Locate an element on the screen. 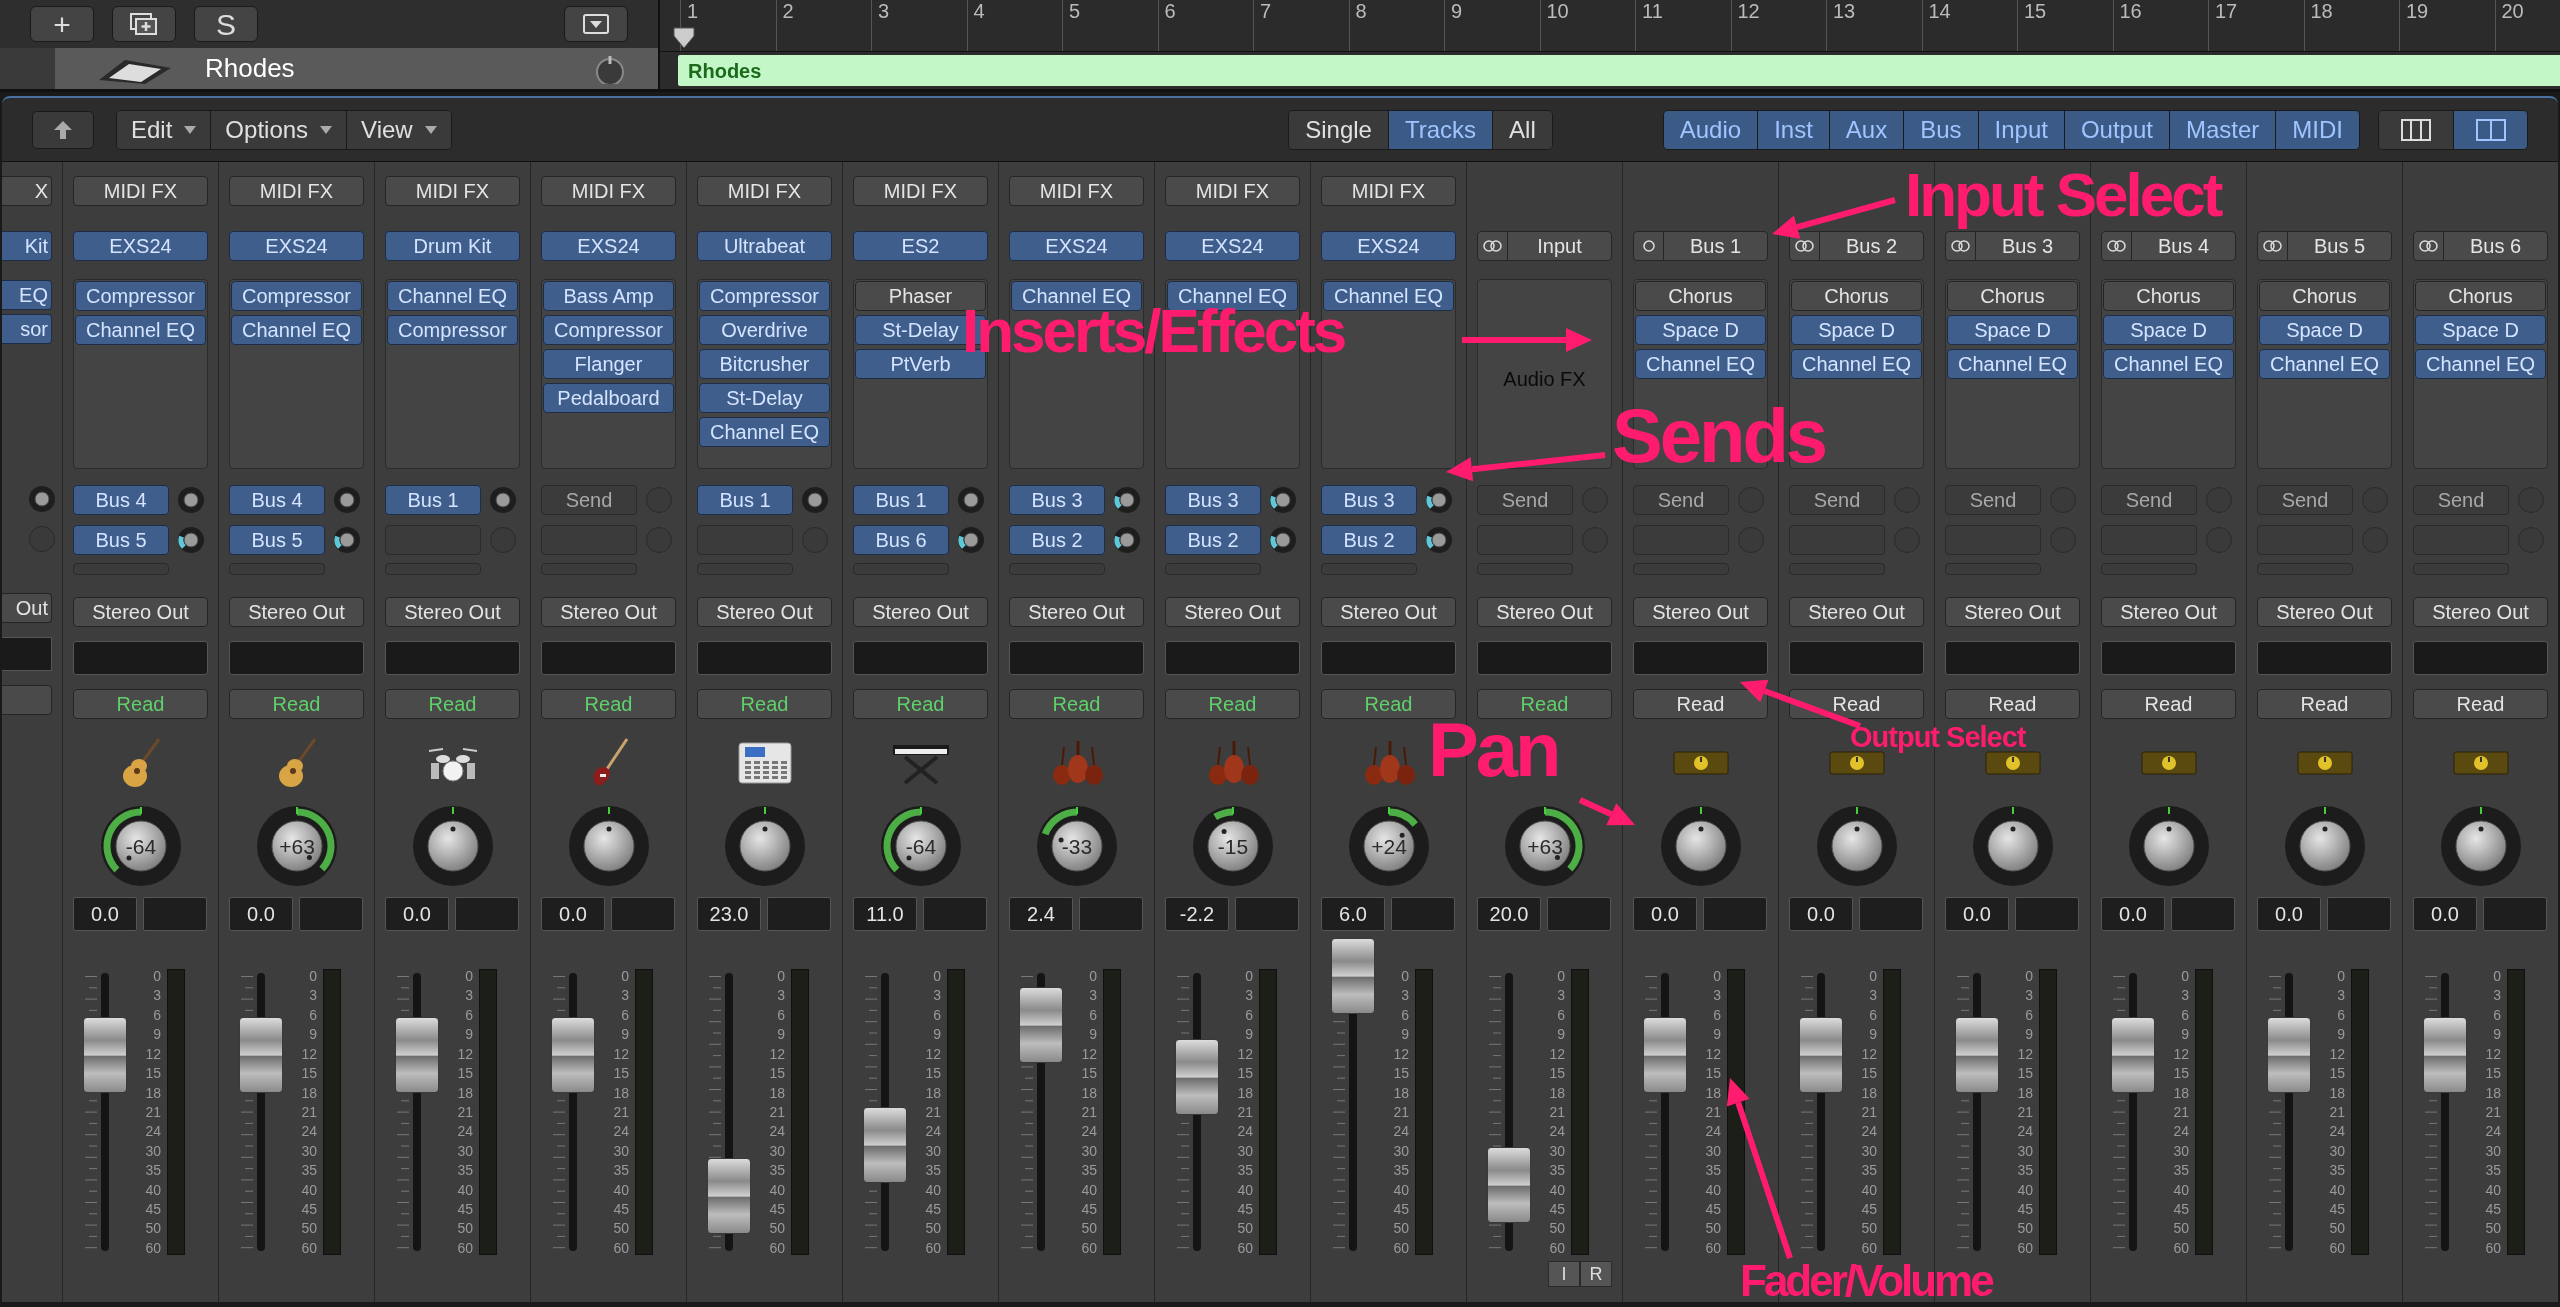 Image resolution: width=2560 pixels, height=1307 pixels. volume-readout: 11.0 is located at coordinates (885, 914).